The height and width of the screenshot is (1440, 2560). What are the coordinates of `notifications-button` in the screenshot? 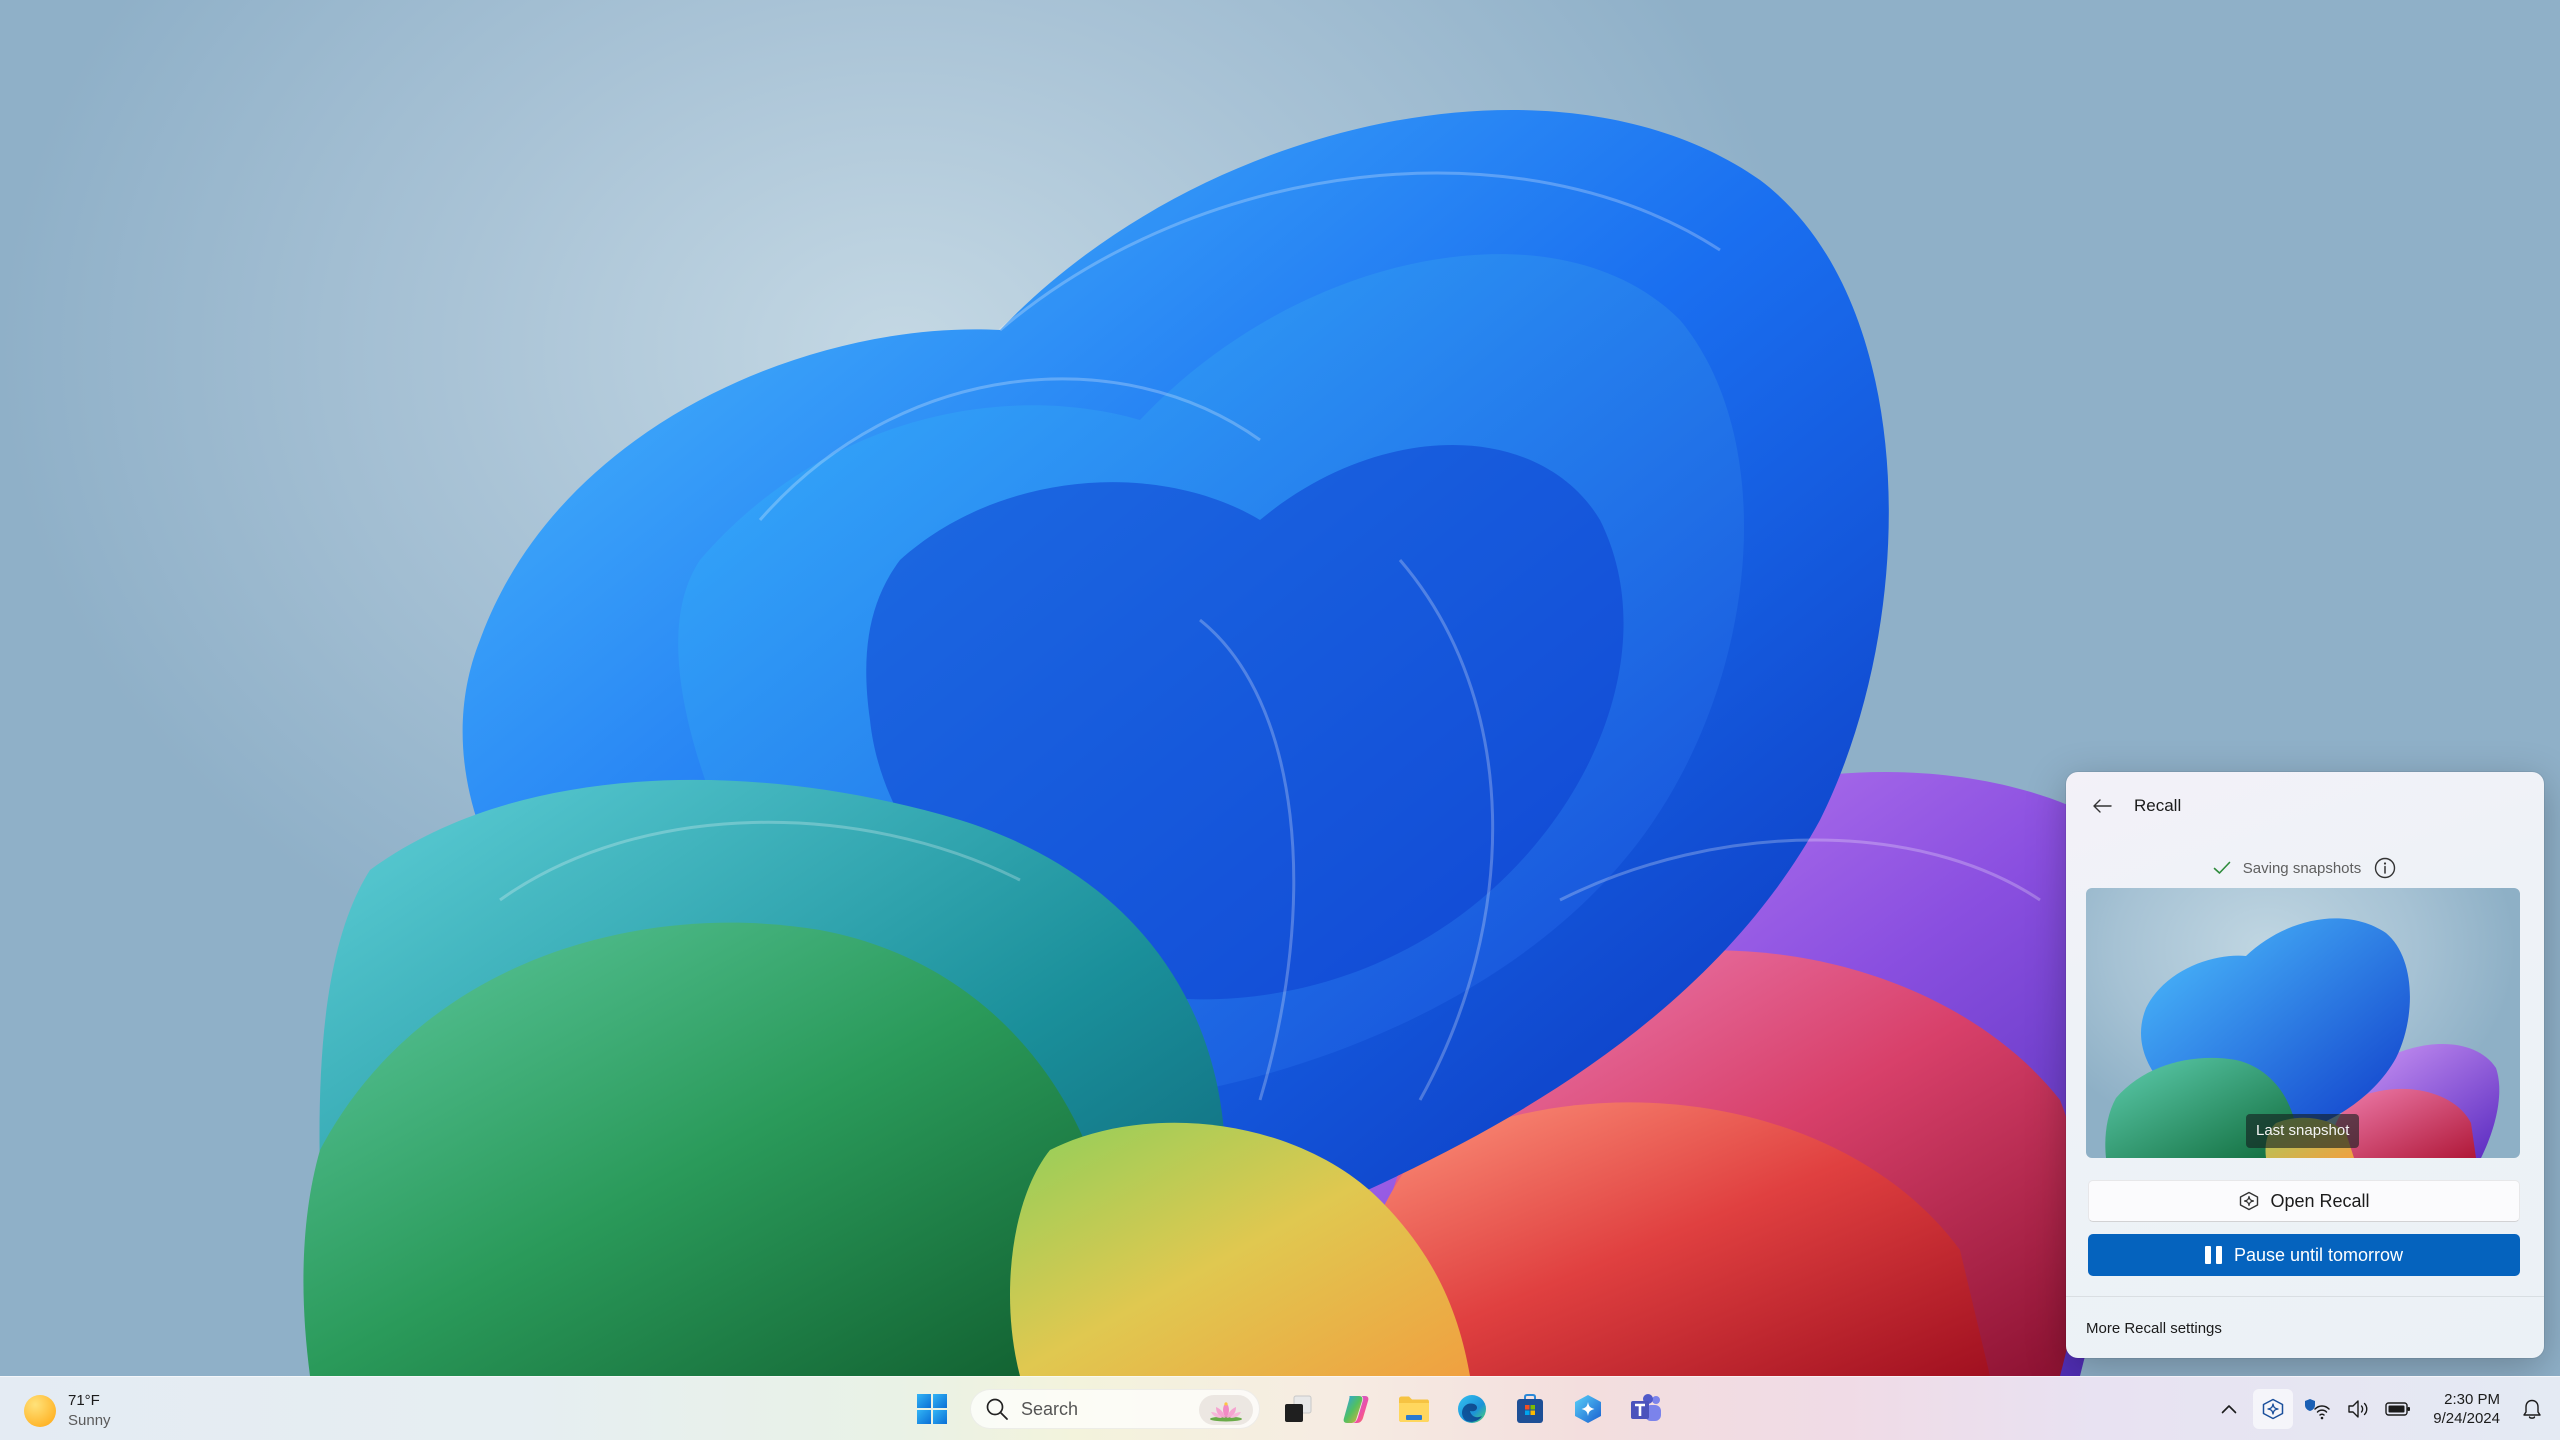 It's located at (2532, 1409).